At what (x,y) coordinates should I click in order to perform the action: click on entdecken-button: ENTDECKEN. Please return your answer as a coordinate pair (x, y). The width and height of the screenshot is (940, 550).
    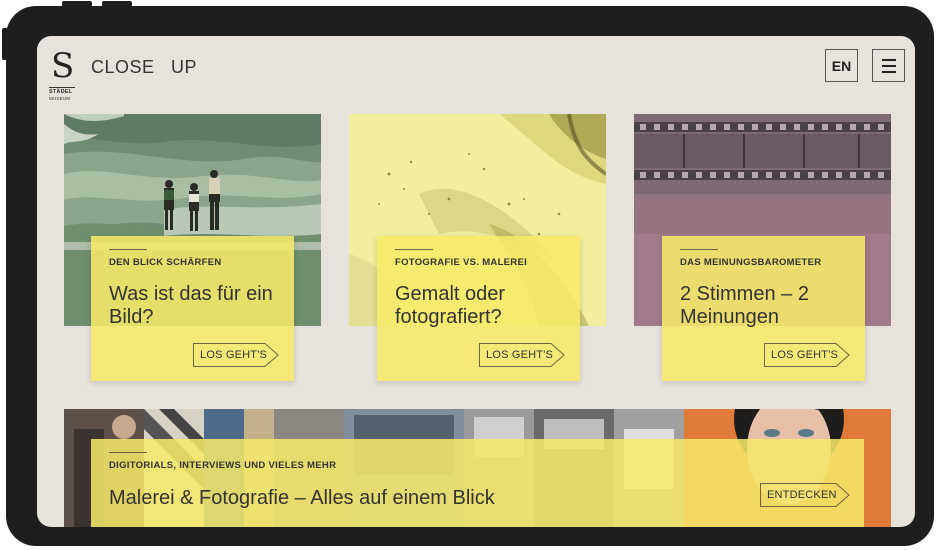
    Looking at the image, I should click on (805, 495).